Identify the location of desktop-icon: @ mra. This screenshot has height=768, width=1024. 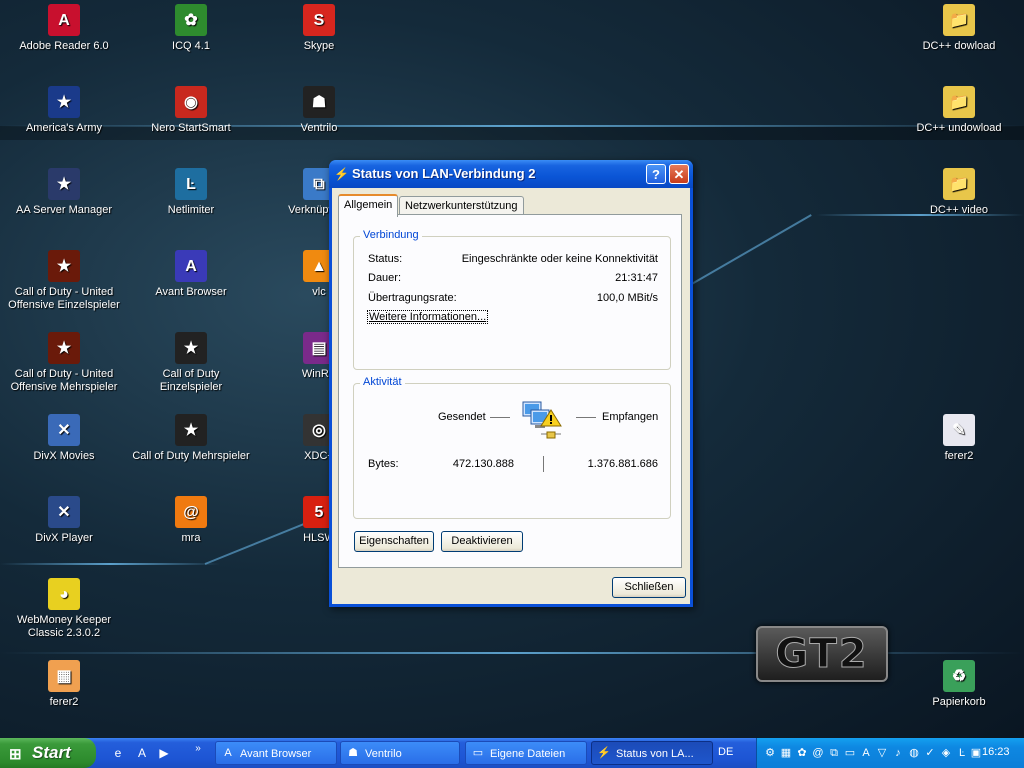
(191, 520).